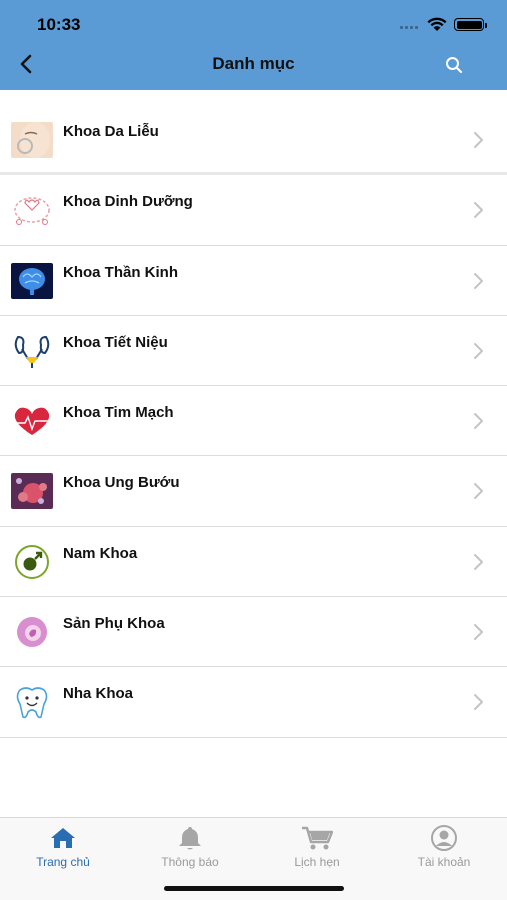 This screenshot has width=507, height=900. What do you see at coordinates (317, 838) in the screenshot?
I see `cart-icon` at bounding box center [317, 838].